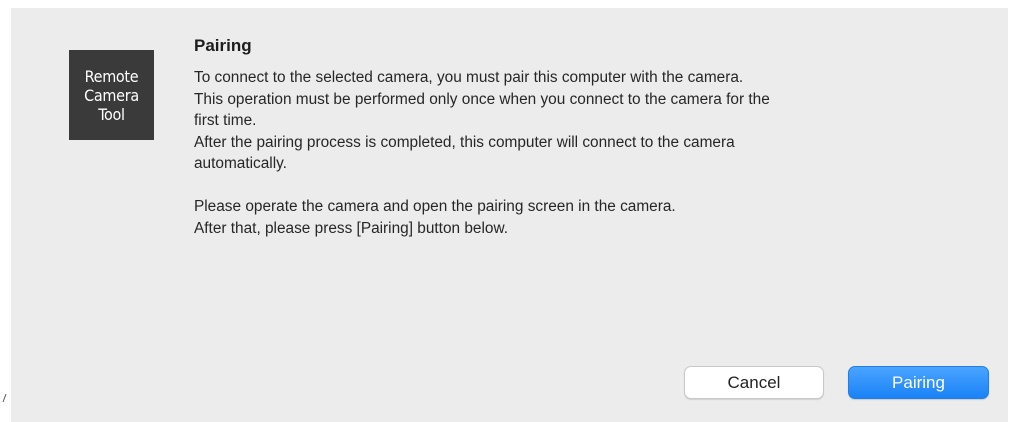  I want to click on message-line: first time., so click(225, 120).